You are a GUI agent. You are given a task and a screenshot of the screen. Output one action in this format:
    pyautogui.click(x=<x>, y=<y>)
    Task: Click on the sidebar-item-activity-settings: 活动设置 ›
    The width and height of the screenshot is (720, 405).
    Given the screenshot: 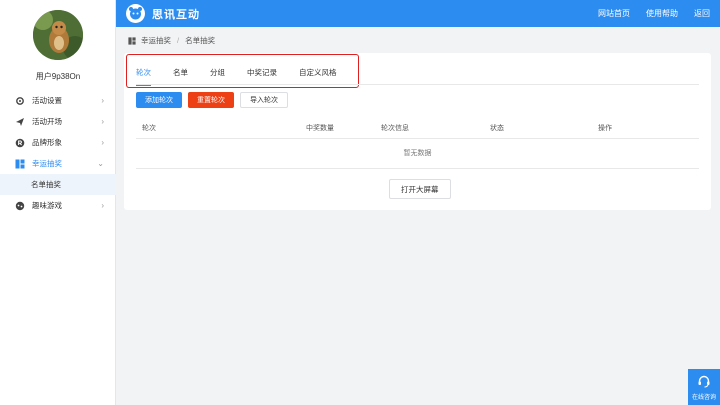 What is the action you would take?
    pyautogui.click(x=58, y=100)
    